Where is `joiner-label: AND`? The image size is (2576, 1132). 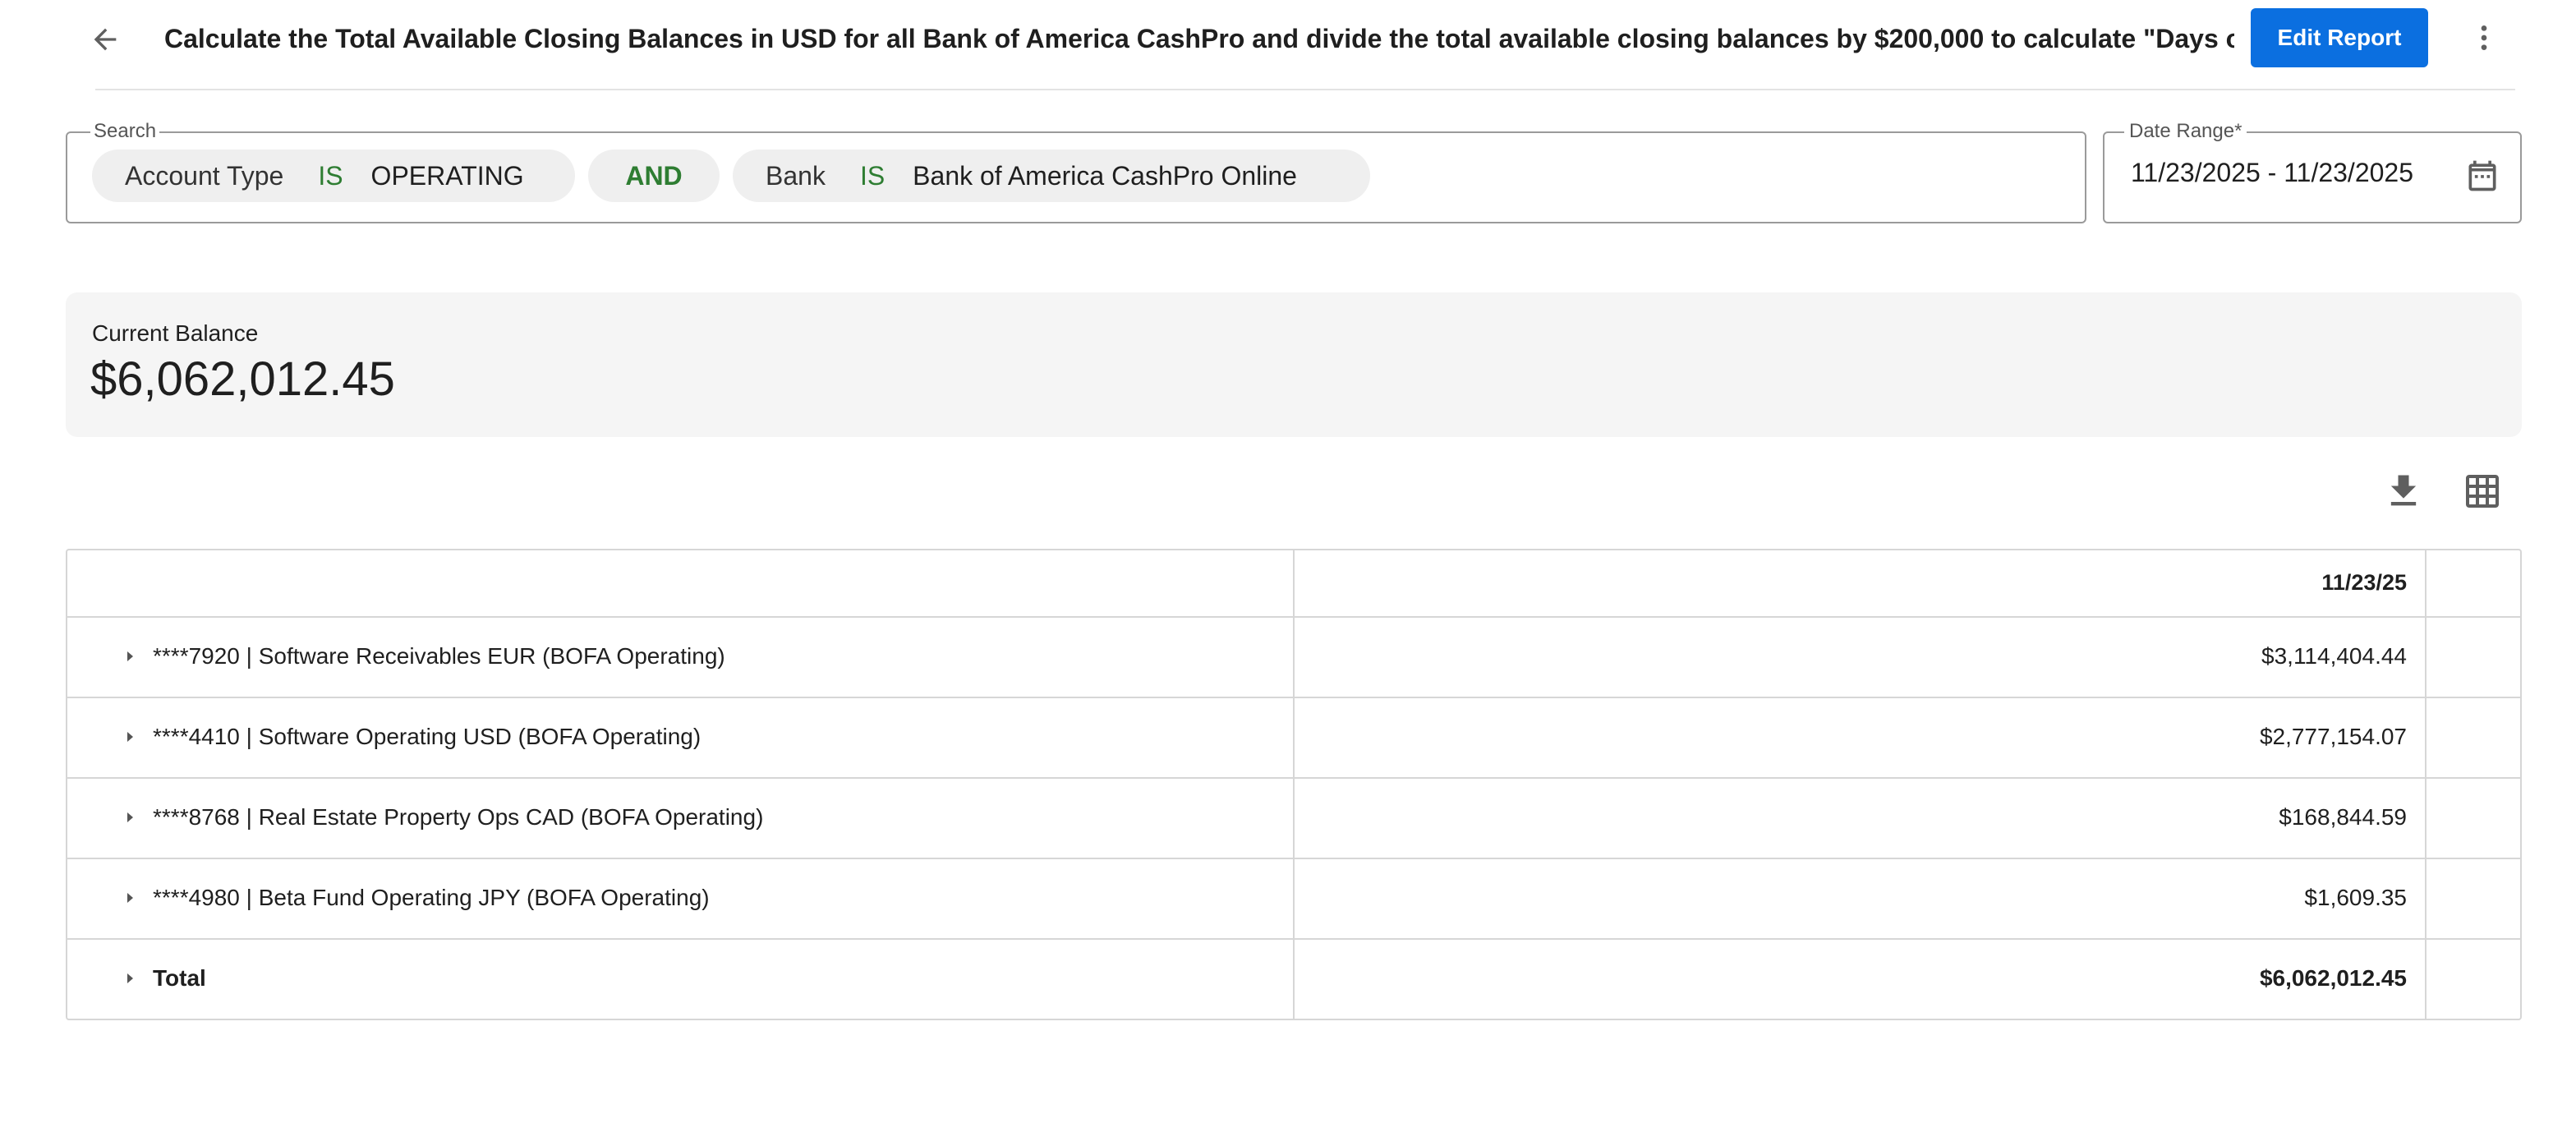 joiner-label: AND is located at coordinates (654, 175).